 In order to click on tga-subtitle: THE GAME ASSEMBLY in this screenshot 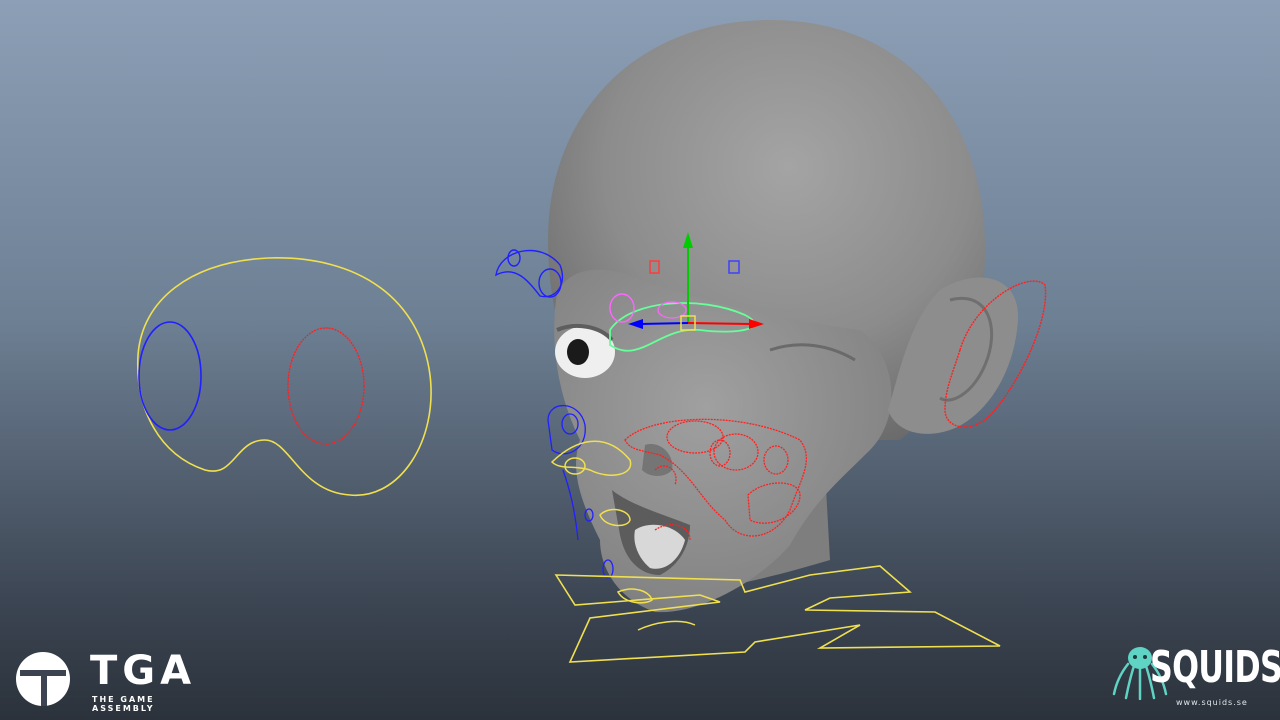, I will do `click(123, 704)`.